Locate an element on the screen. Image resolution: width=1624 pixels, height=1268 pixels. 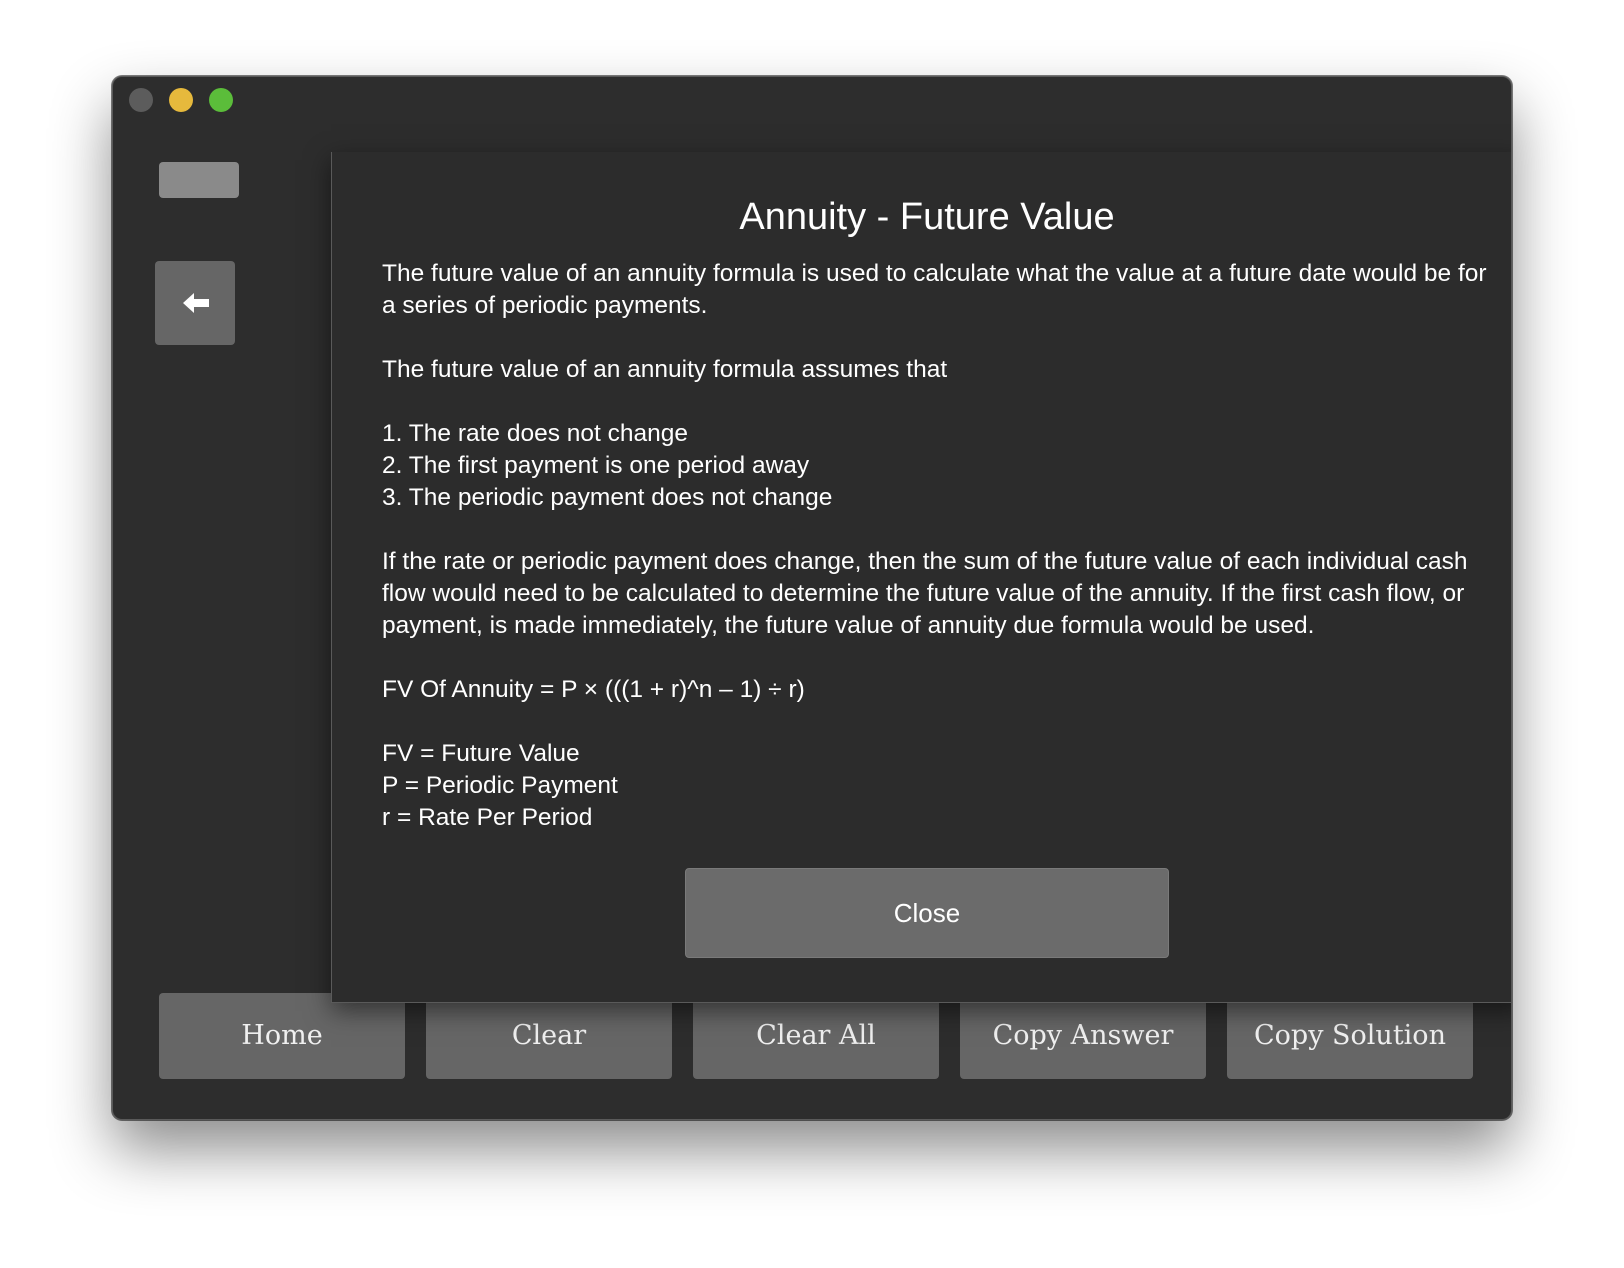
copy-solution-button: Copy Solution is located at coordinates (1350, 1036).